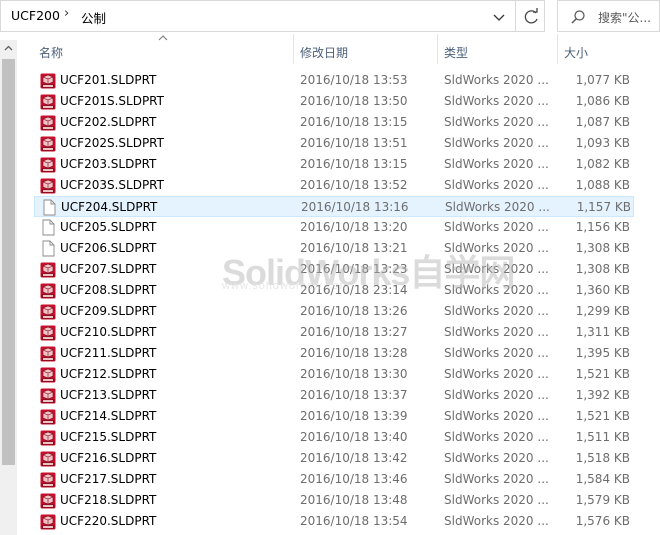 The width and height of the screenshot is (660, 535). Describe the element at coordinates (109, 207) in the screenshot. I see `file-name: UCF204.SLDPRT` at that location.